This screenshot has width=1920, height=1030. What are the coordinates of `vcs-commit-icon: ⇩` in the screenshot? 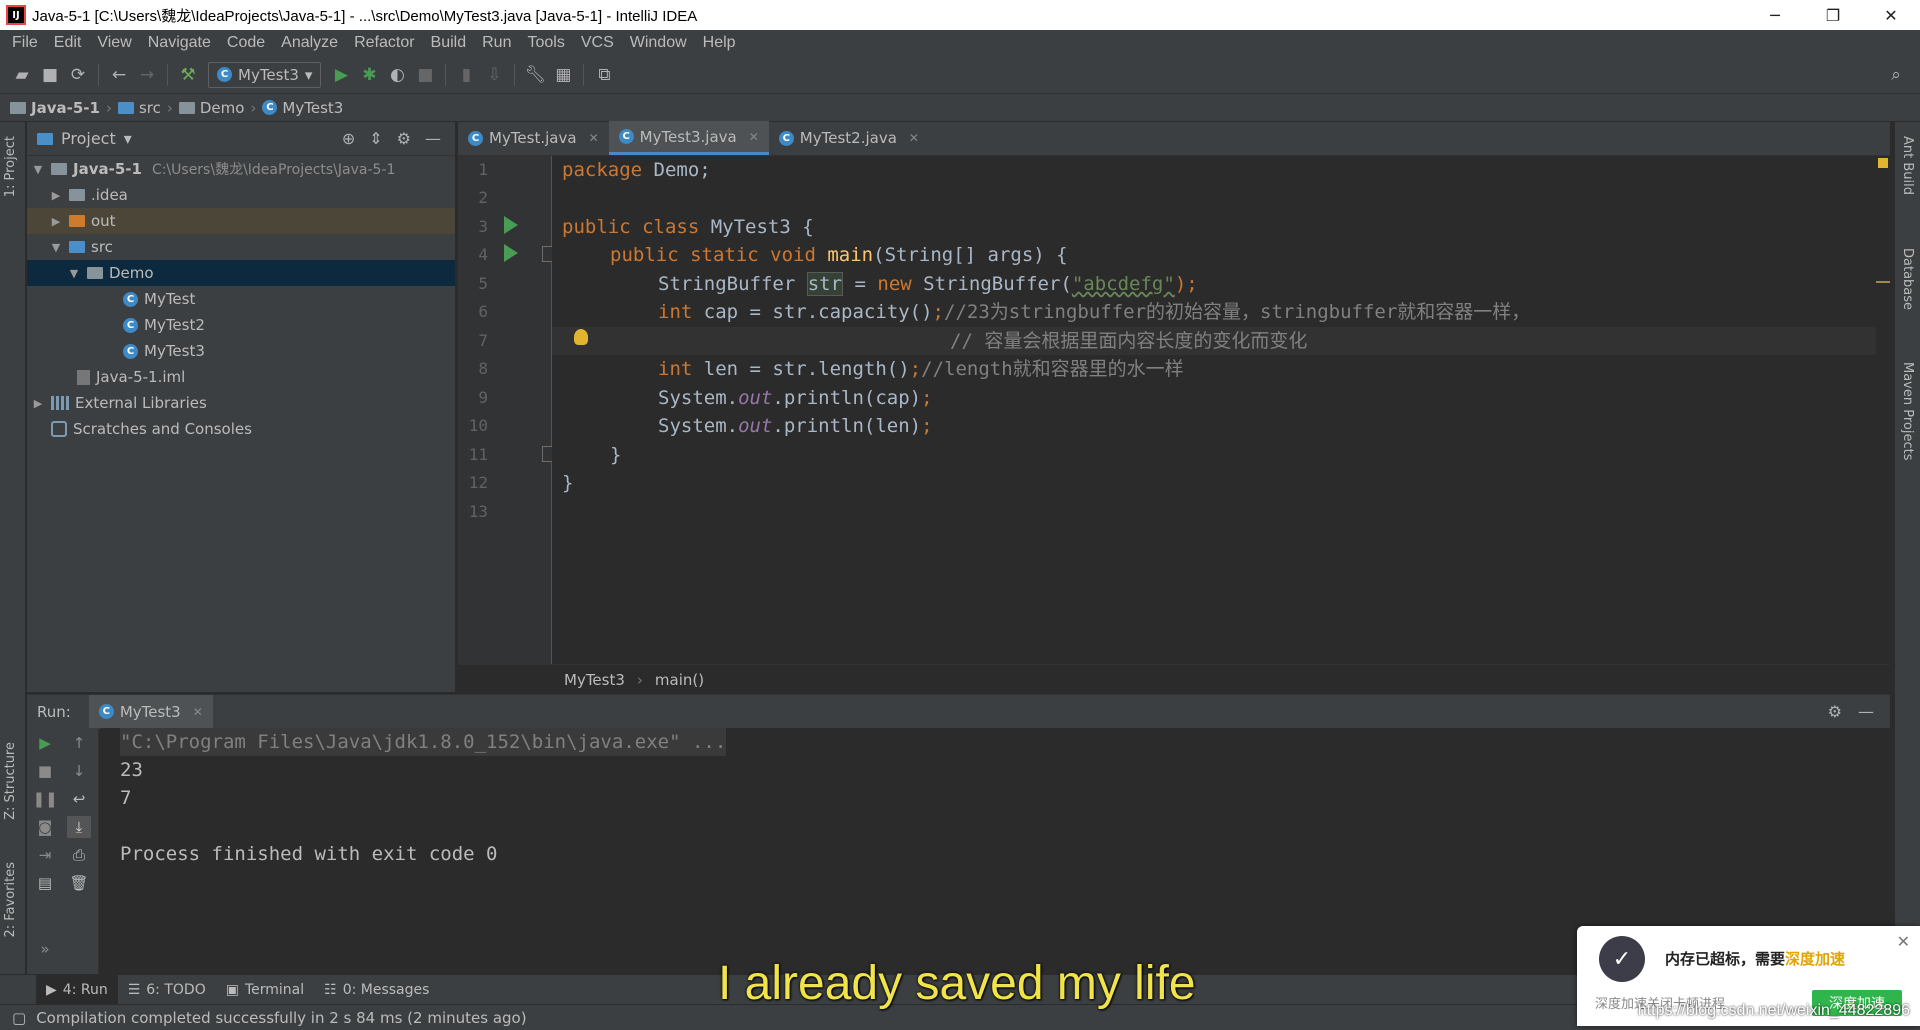 It's located at (494, 75).